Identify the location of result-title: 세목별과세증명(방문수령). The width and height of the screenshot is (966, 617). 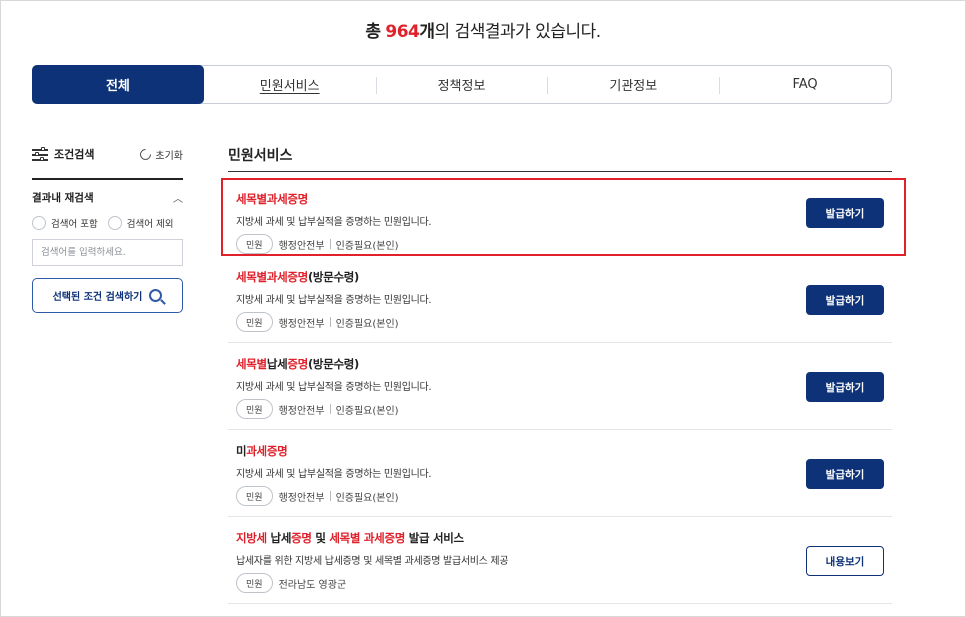
(564, 277).